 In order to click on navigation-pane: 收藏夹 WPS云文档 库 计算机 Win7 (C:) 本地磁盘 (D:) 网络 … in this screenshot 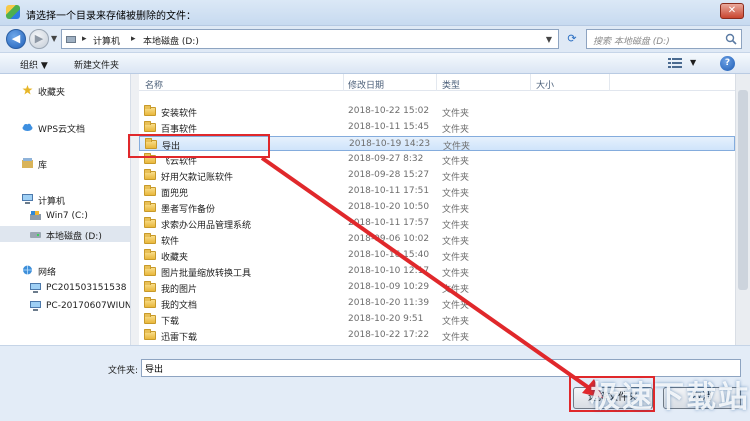, I will do `click(65, 209)`.